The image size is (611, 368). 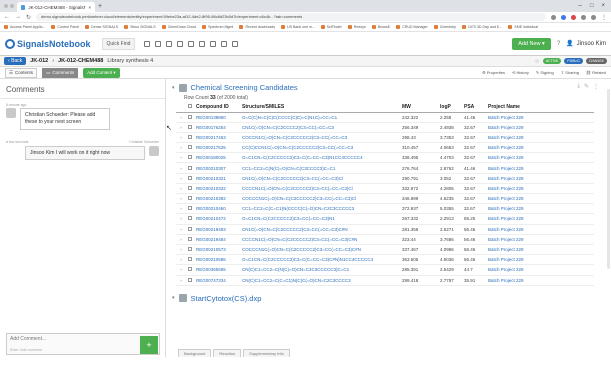 I want to click on back-arrow-icon: ←, so click(x=7, y=17).